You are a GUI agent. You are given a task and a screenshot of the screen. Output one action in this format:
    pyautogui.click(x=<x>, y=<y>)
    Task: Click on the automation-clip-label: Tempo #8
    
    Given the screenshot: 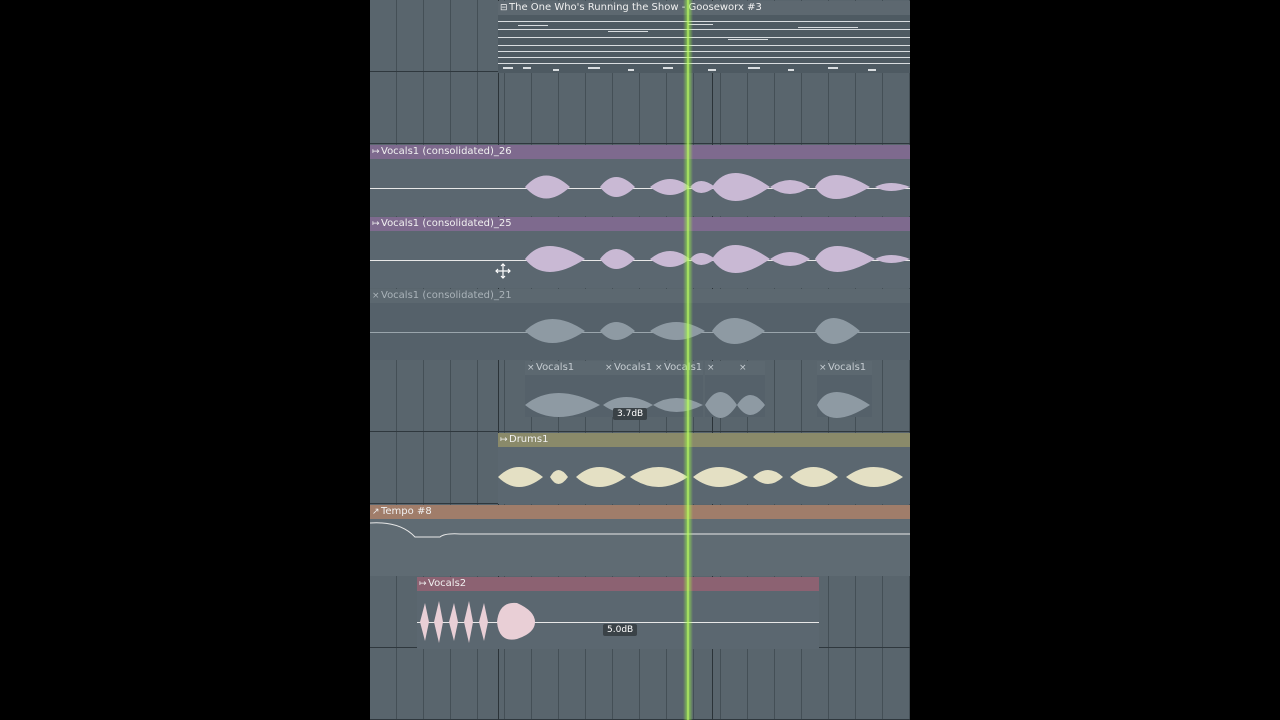 What is the action you would take?
    pyautogui.click(x=406, y=511)
    